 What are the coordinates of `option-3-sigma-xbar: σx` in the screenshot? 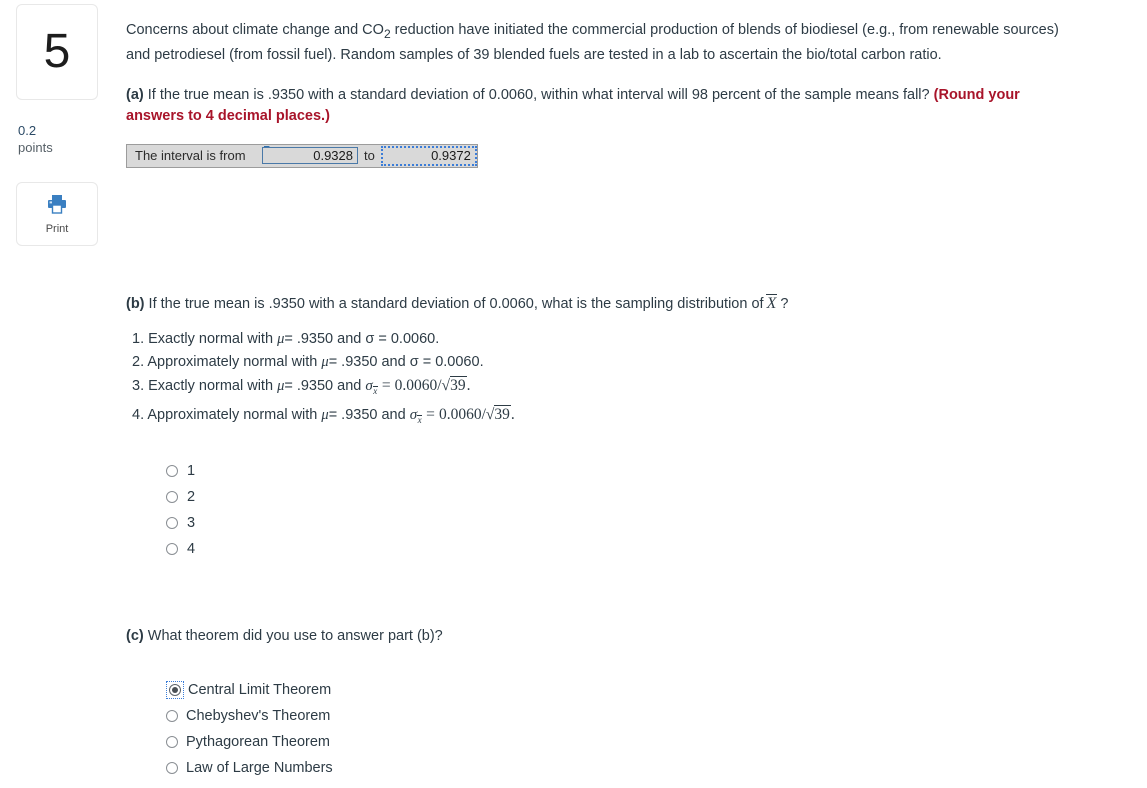 It's located at (371, 387).